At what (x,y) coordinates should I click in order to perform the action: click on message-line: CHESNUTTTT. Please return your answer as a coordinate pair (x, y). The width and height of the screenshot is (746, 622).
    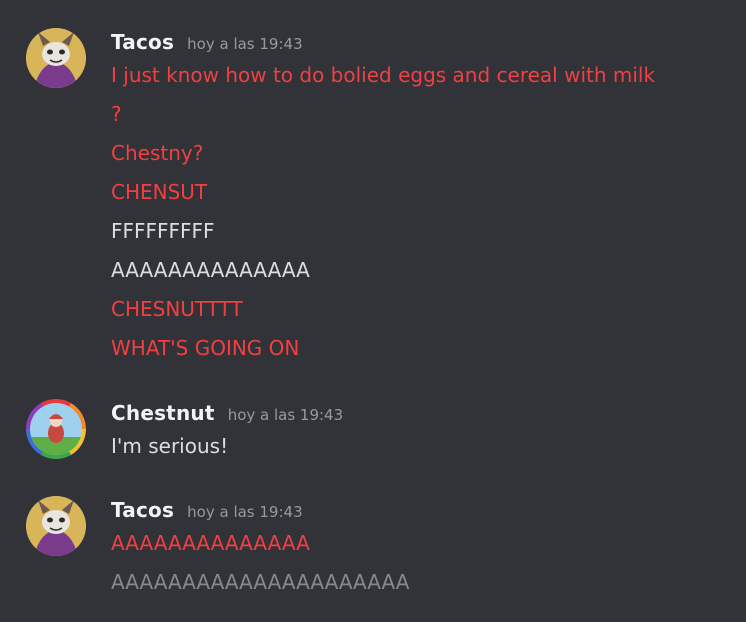
    Looking at the image, I should click on (177, 309).